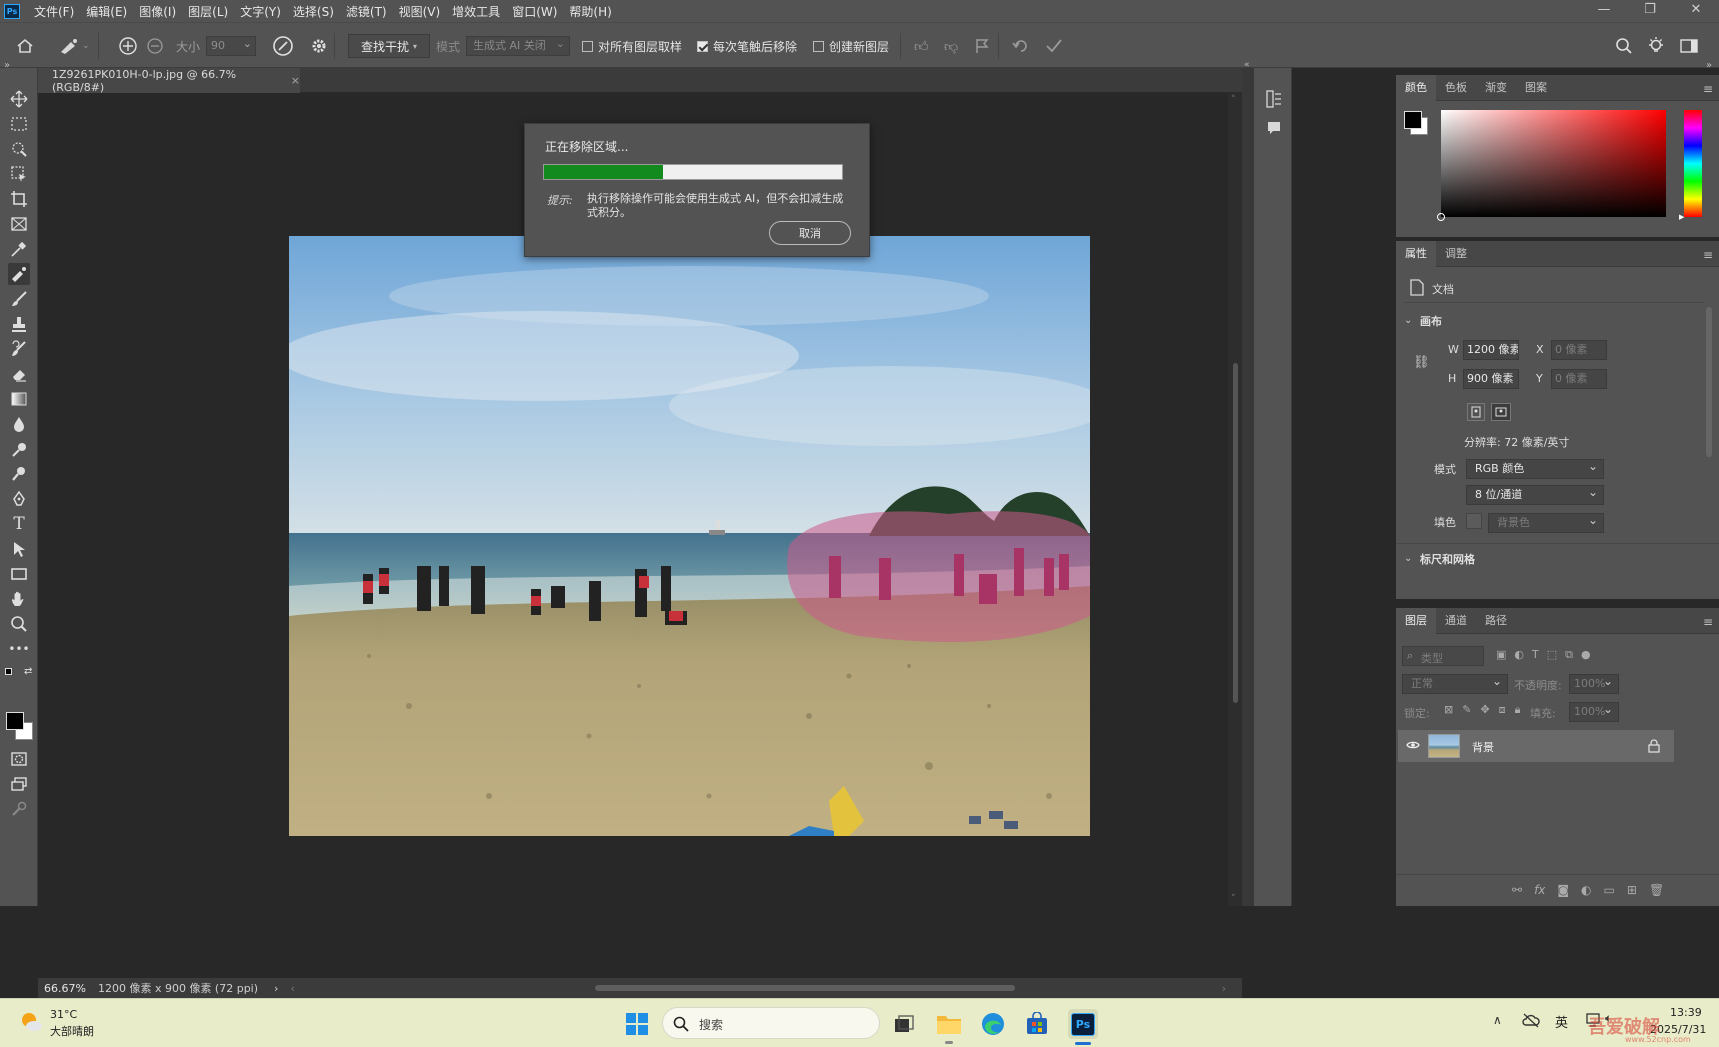 The height and width of the screenshot is (1047, 1719). Describe the element at coordinates (169, 81) in the screenshot. I see `document-tab: 1Z9261PK010H-0-lp.jpg @ 66.7%(RGB/8#) ×` at that location.